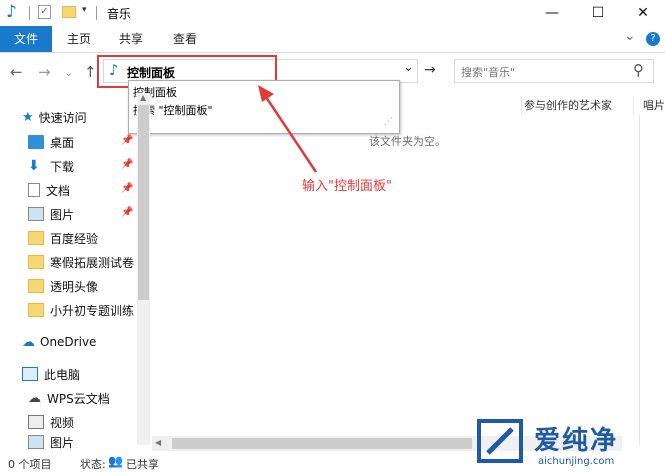 The width and height of the screenshot is (665, 473). Describe the element at coordinates (78, 398) in the screenshot. I see `sidebar-item-label: WPS云文档` at that location.